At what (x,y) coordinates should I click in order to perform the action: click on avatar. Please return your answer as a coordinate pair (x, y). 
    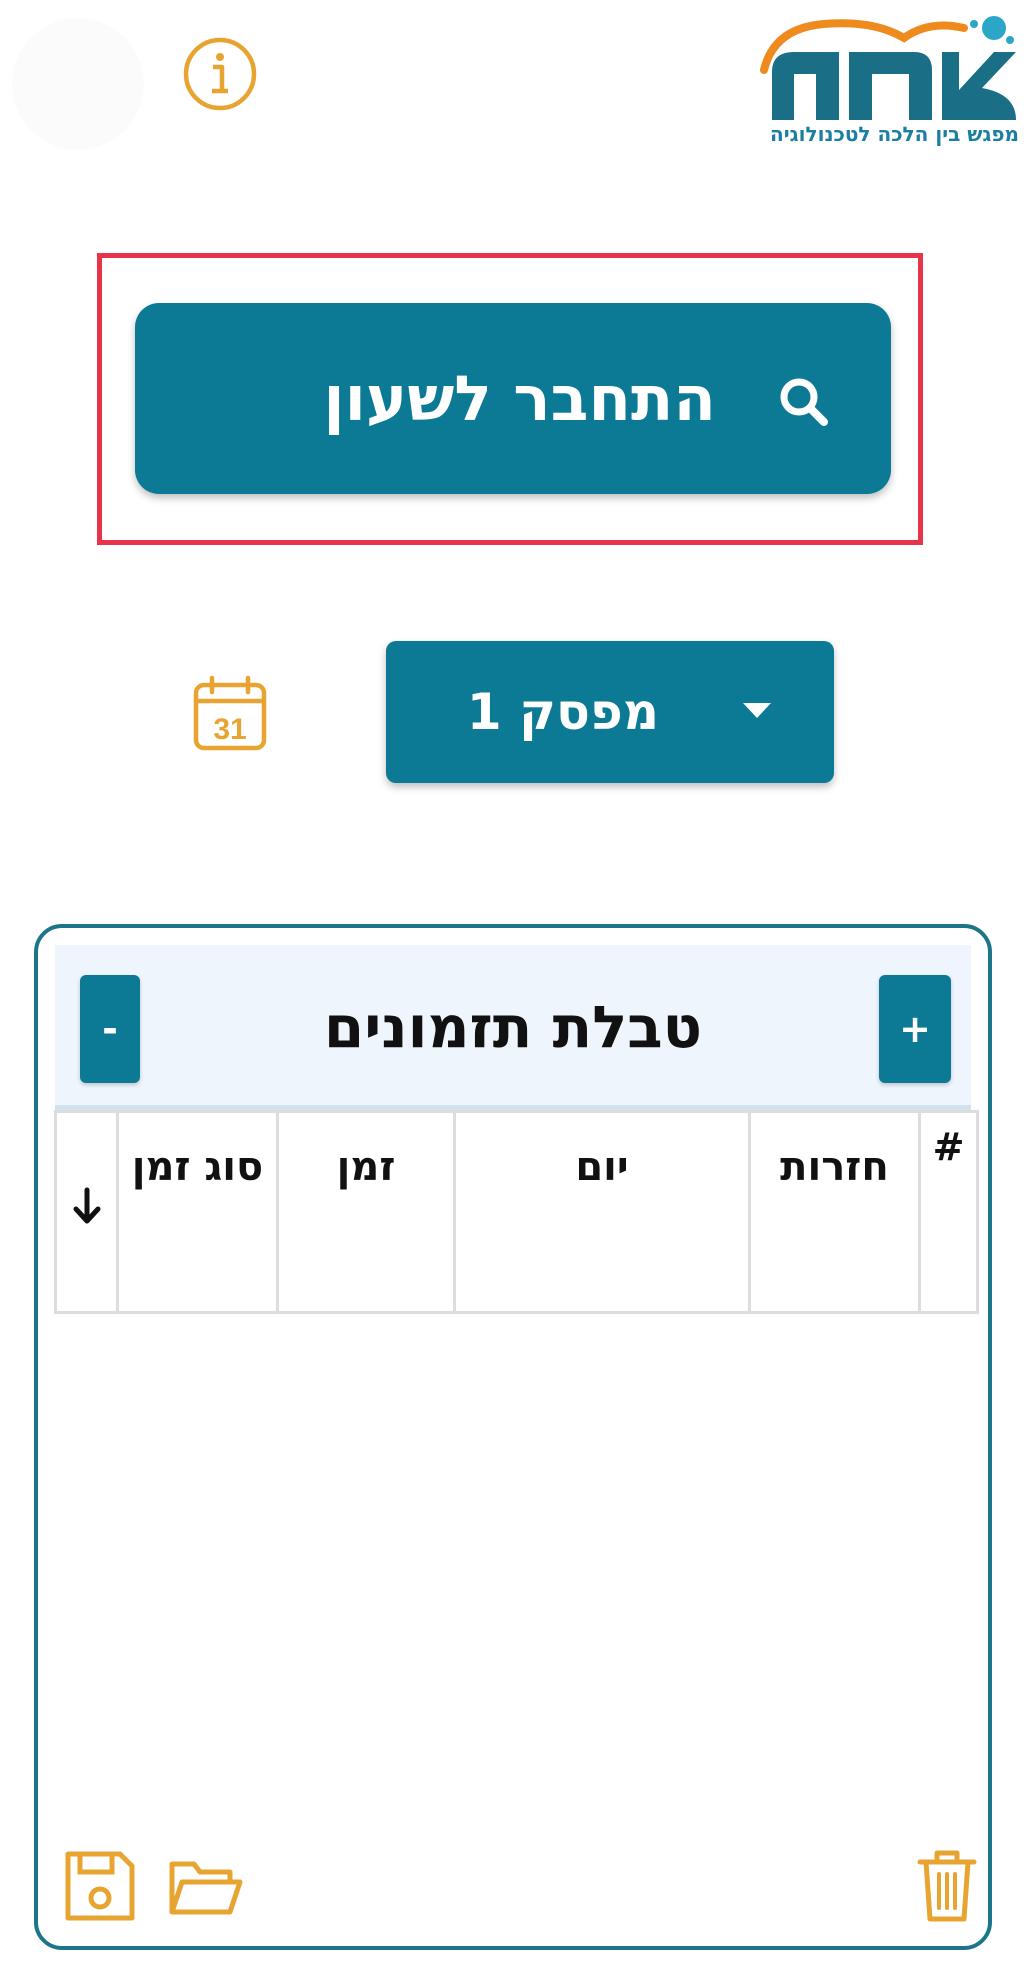
    Looking at the image, I should click on (78, 84).